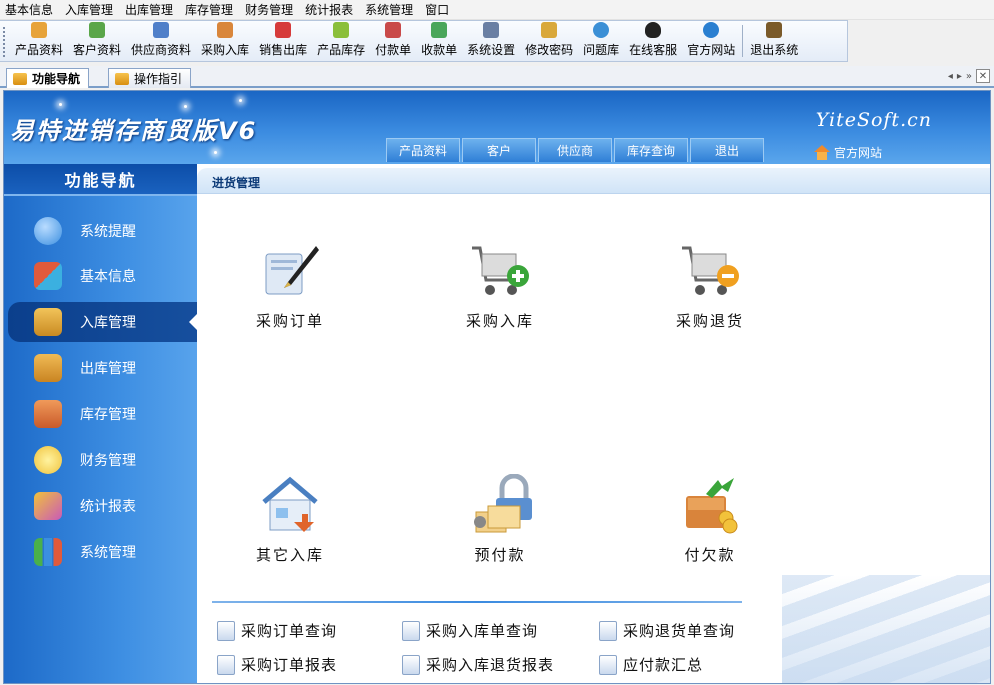 The height and width of the screenshot is (685, 994). I want to click on toolbar-button-supplier: 供应商资料, so click(161, 41).